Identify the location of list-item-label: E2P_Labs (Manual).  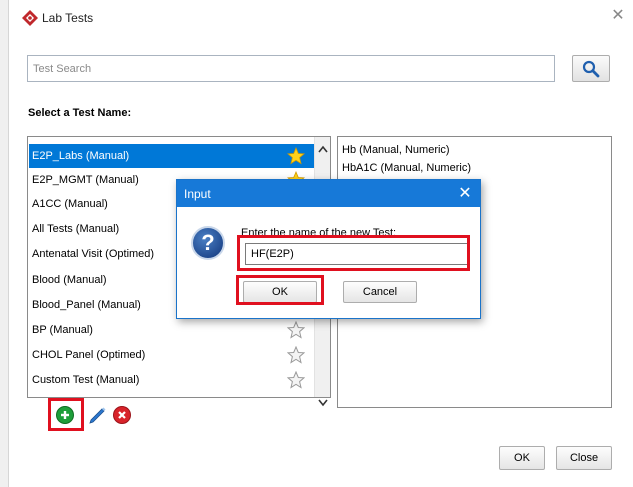
(81, 156).